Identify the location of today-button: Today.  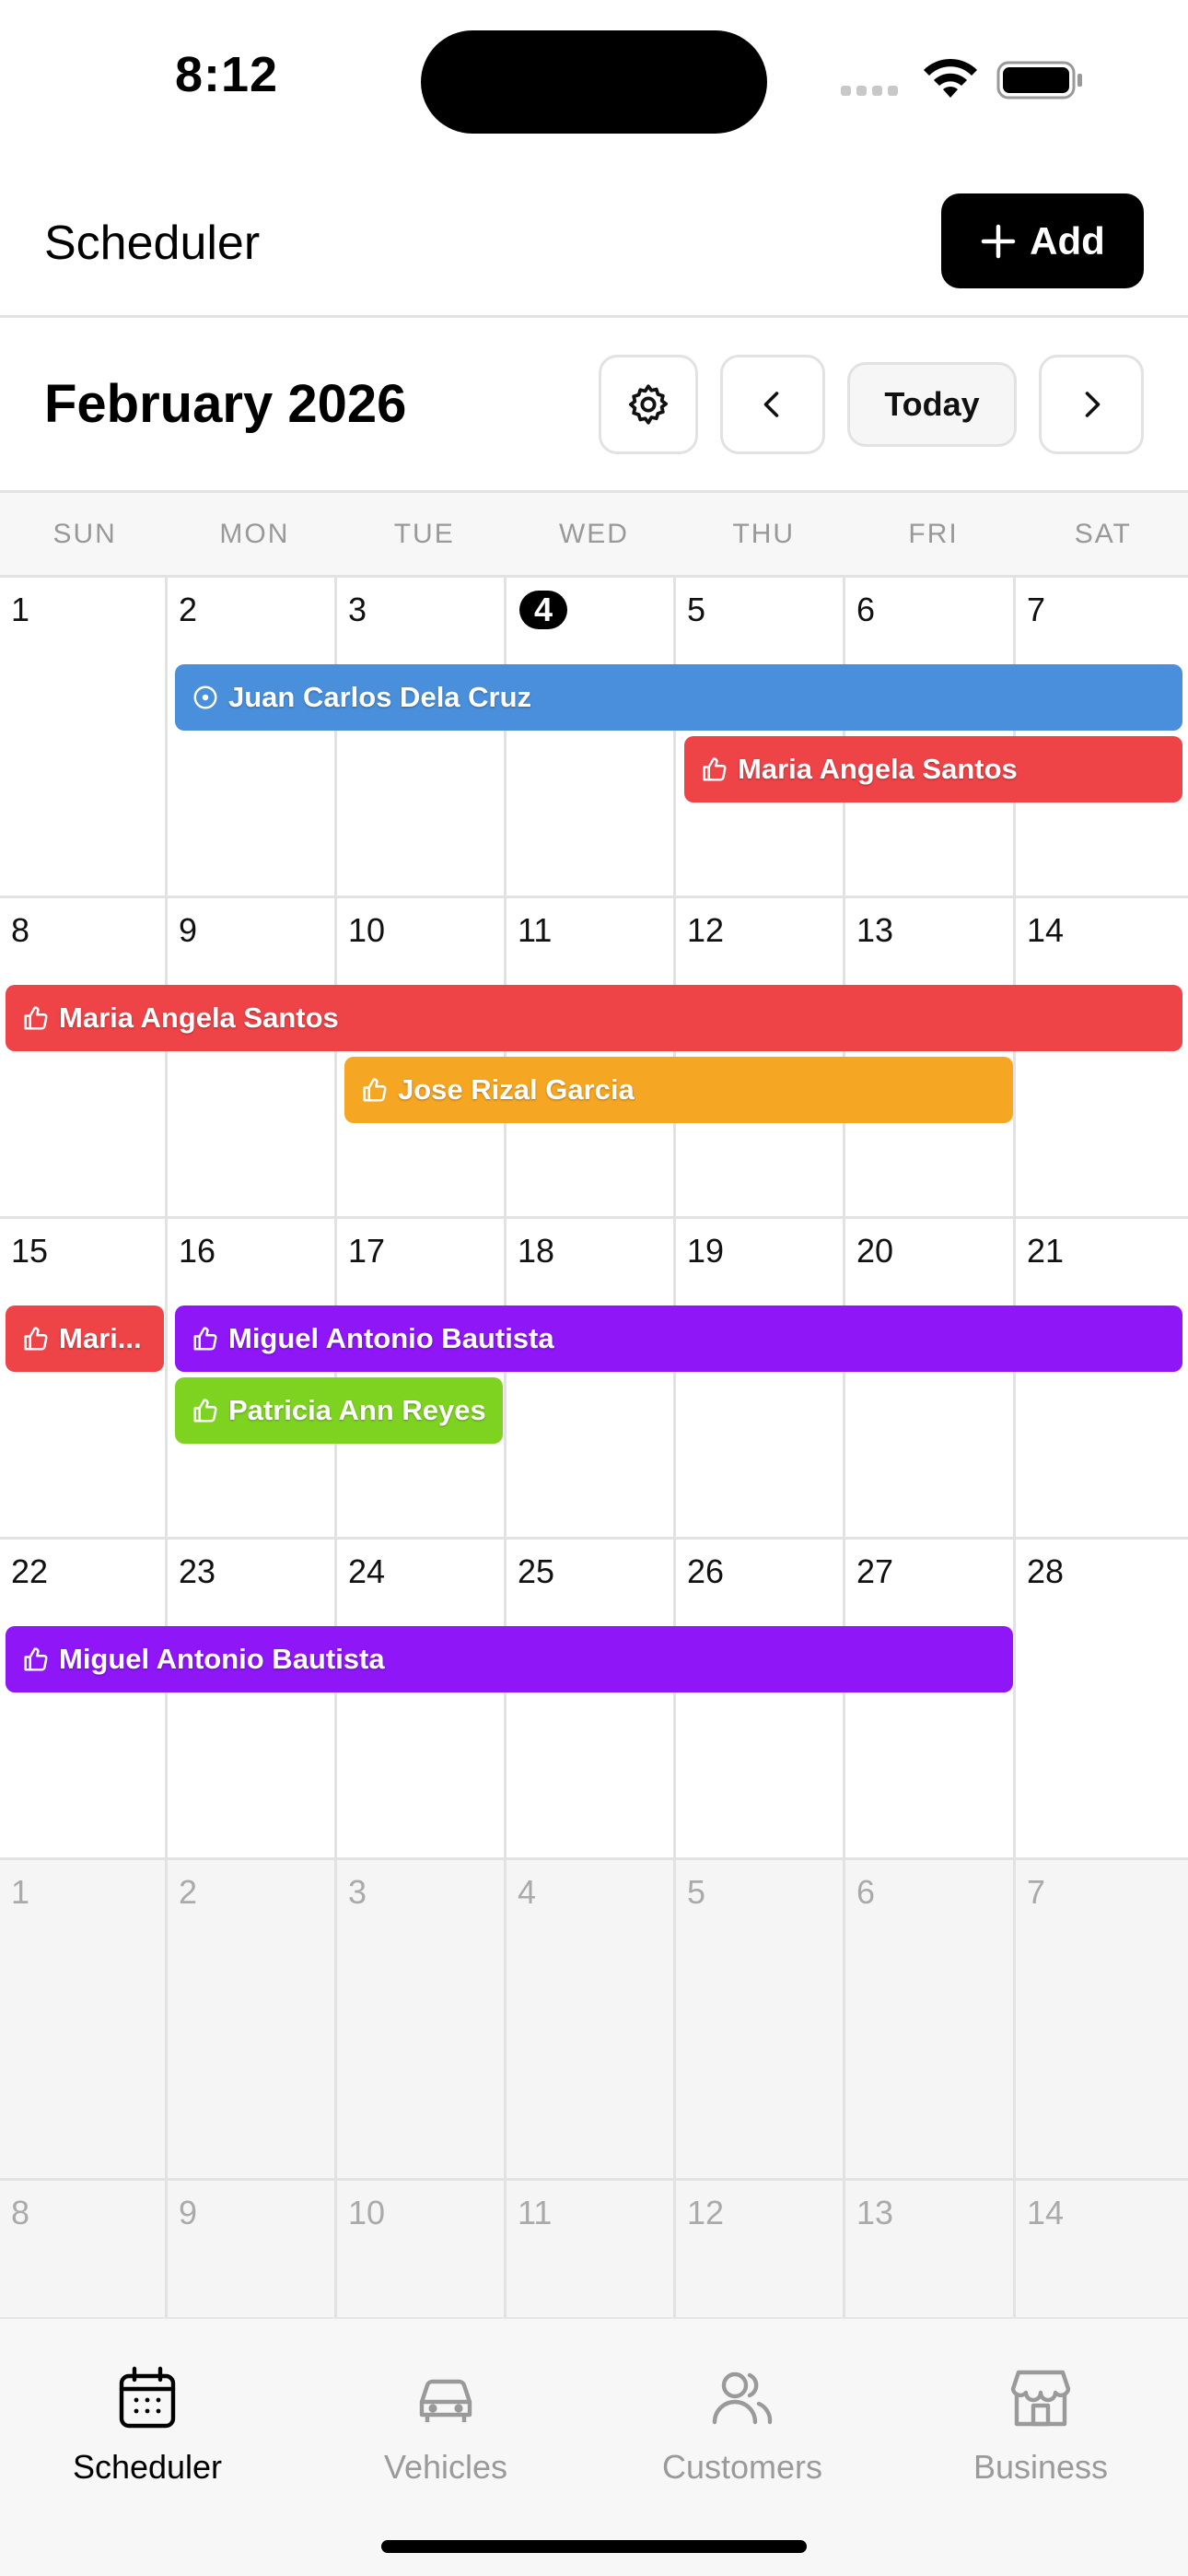
(932, 404).